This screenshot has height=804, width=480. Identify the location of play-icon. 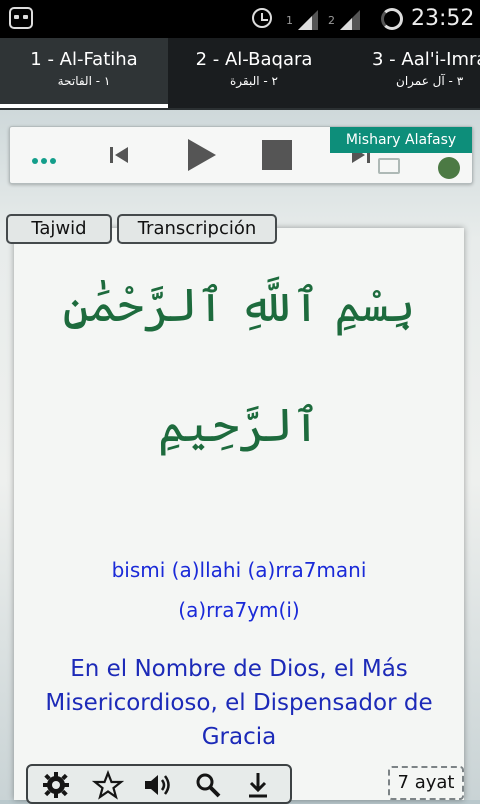
(202, 155).